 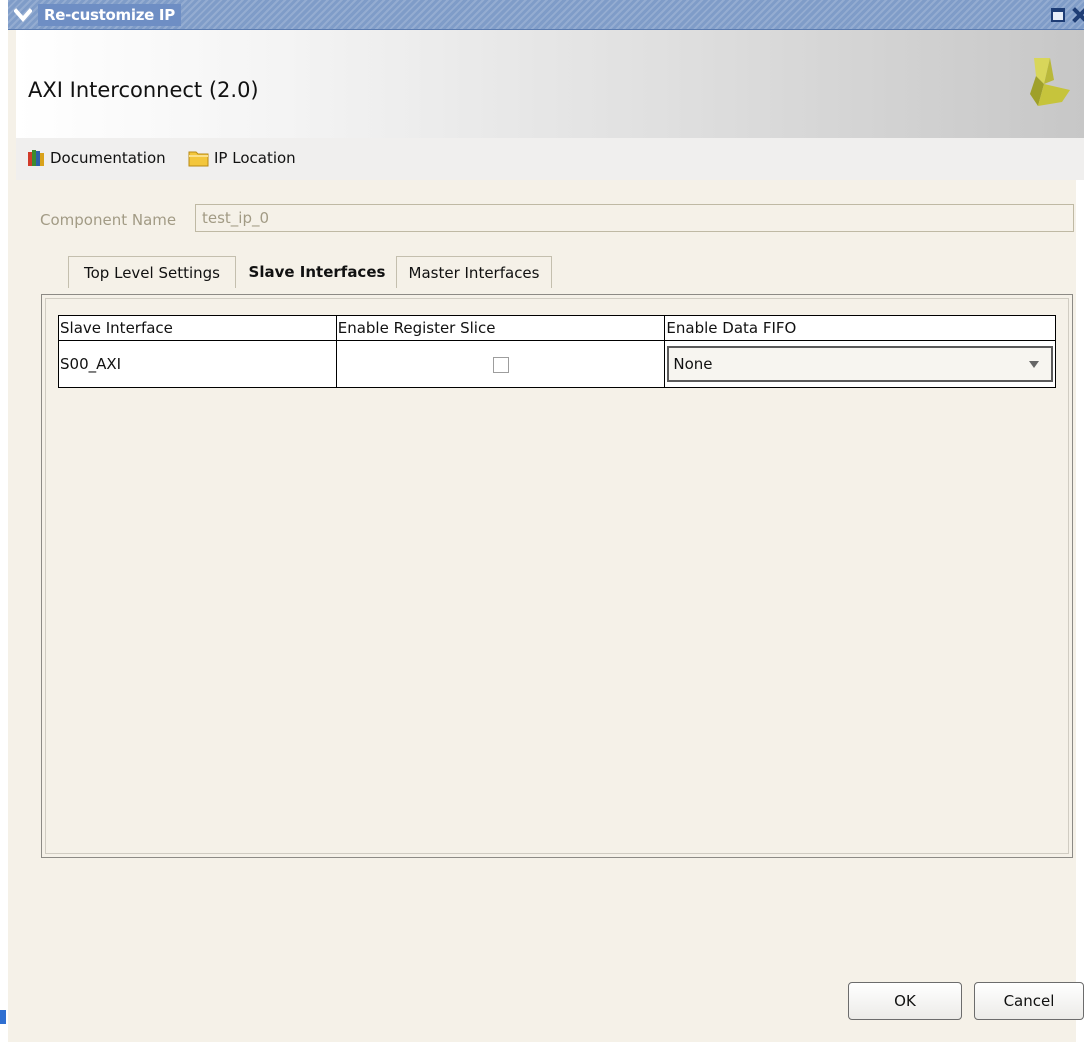 What do you see at coordinates (108, 220) in the screenshot?
I see `component-name-label: Component Name` at bounding box center [108, 220].